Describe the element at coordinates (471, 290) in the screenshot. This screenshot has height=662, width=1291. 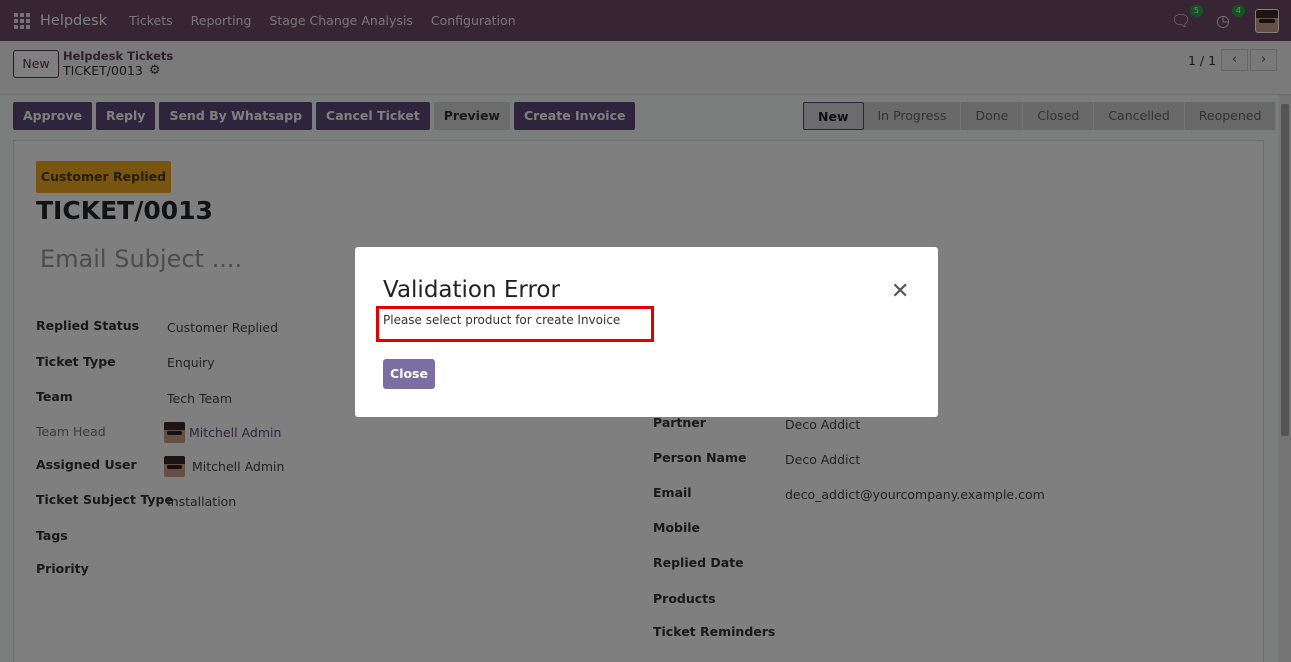
I see `dialog-title: Validation Error` at that location.